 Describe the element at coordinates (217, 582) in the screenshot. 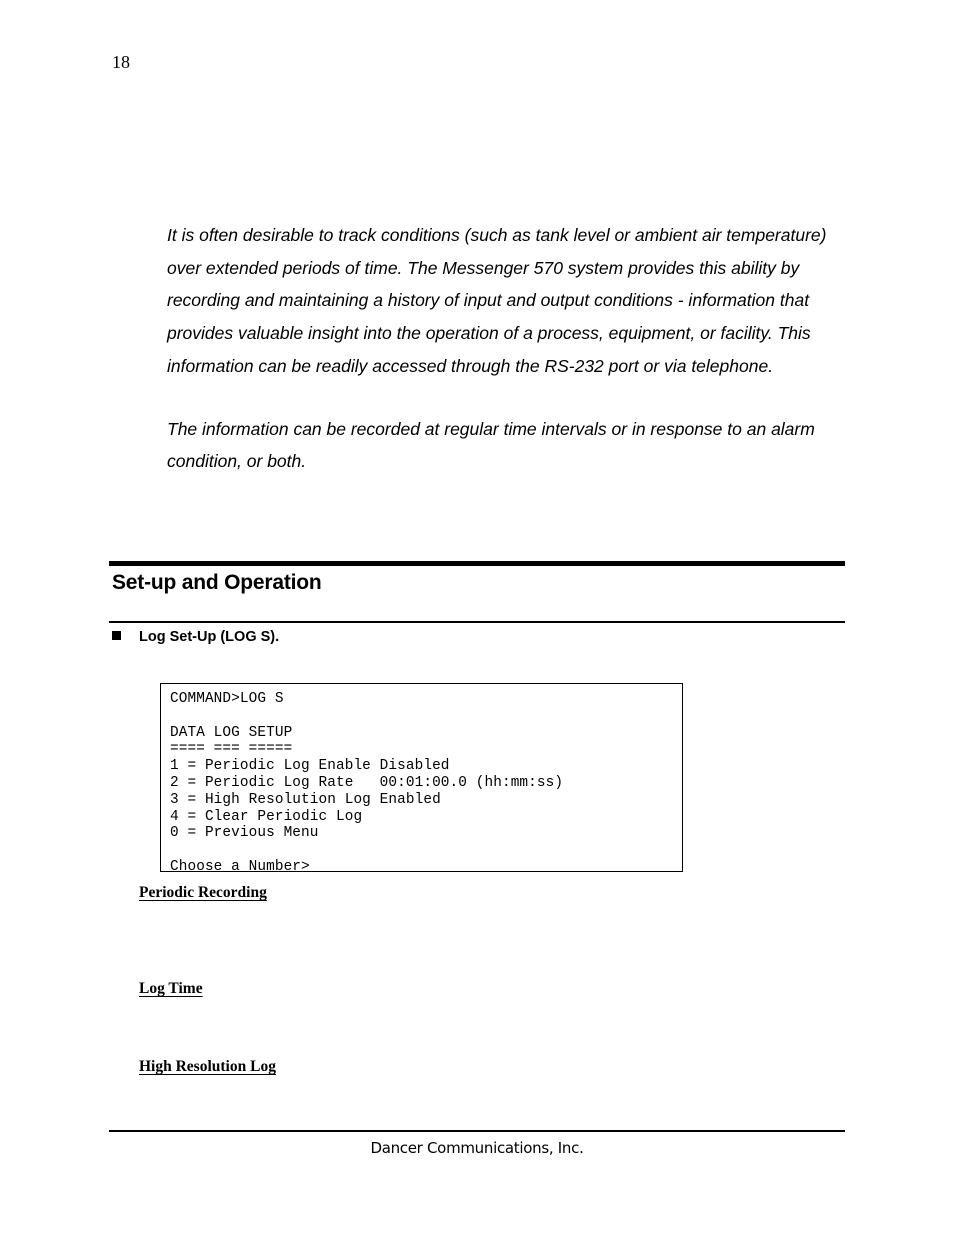

I see `section-heading: Set-up and Operation` at that location.